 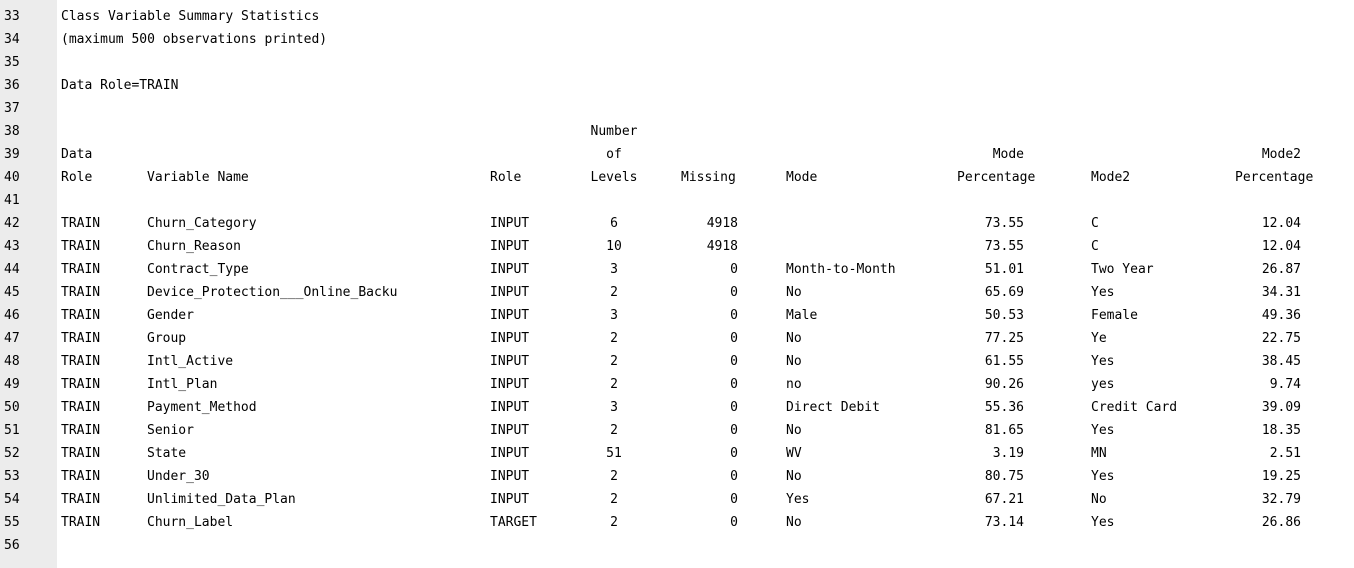 I want to click on line-number: 40, so click(x=12, y=177).